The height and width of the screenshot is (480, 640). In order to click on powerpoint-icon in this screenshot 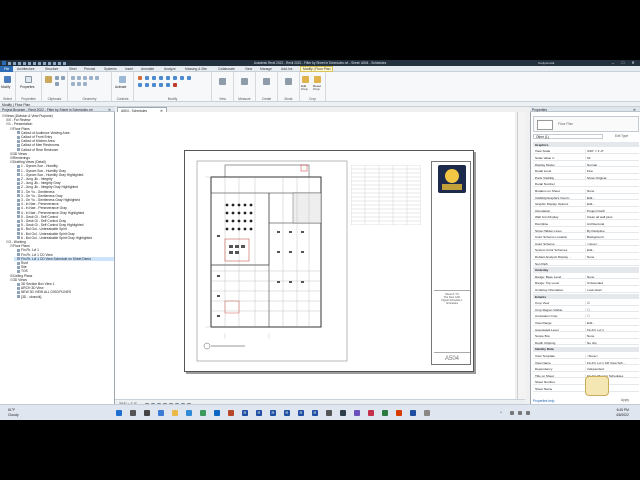, I will do `click(231, 413)`.